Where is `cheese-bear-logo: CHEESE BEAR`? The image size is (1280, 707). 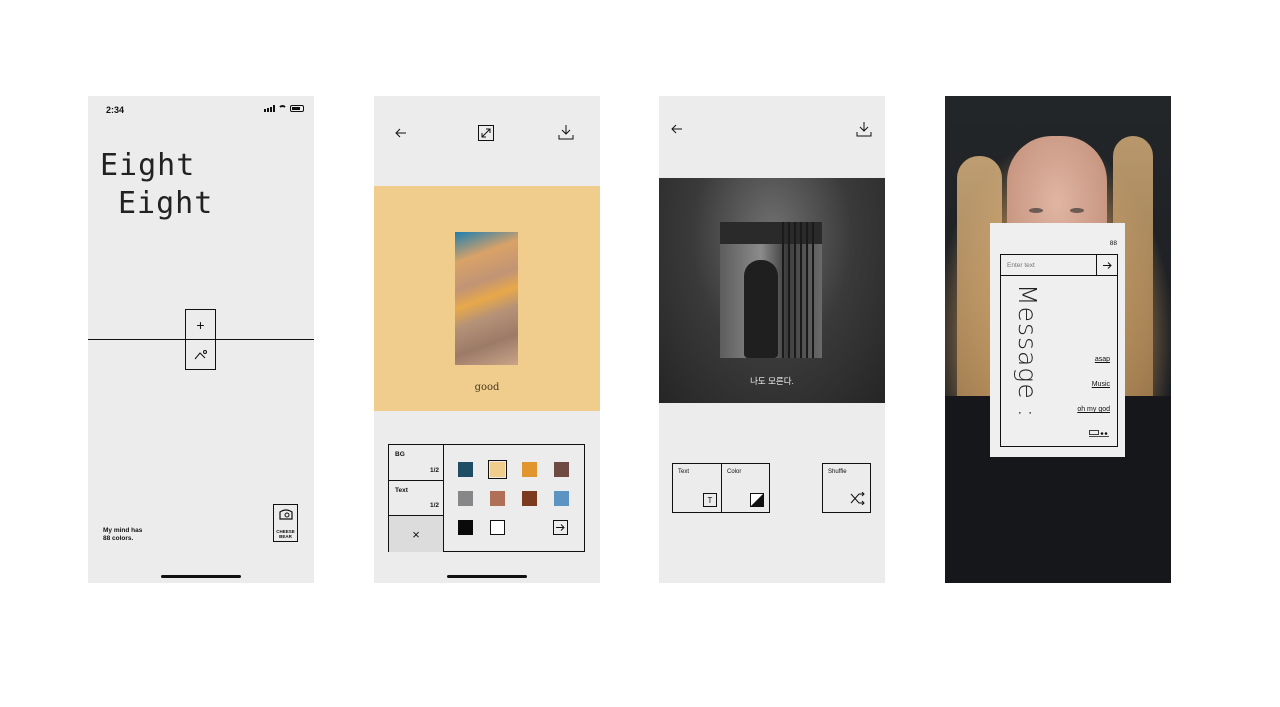 cheese-bear-logo: CHEESE BEAR is located at coordinates (285, 523).